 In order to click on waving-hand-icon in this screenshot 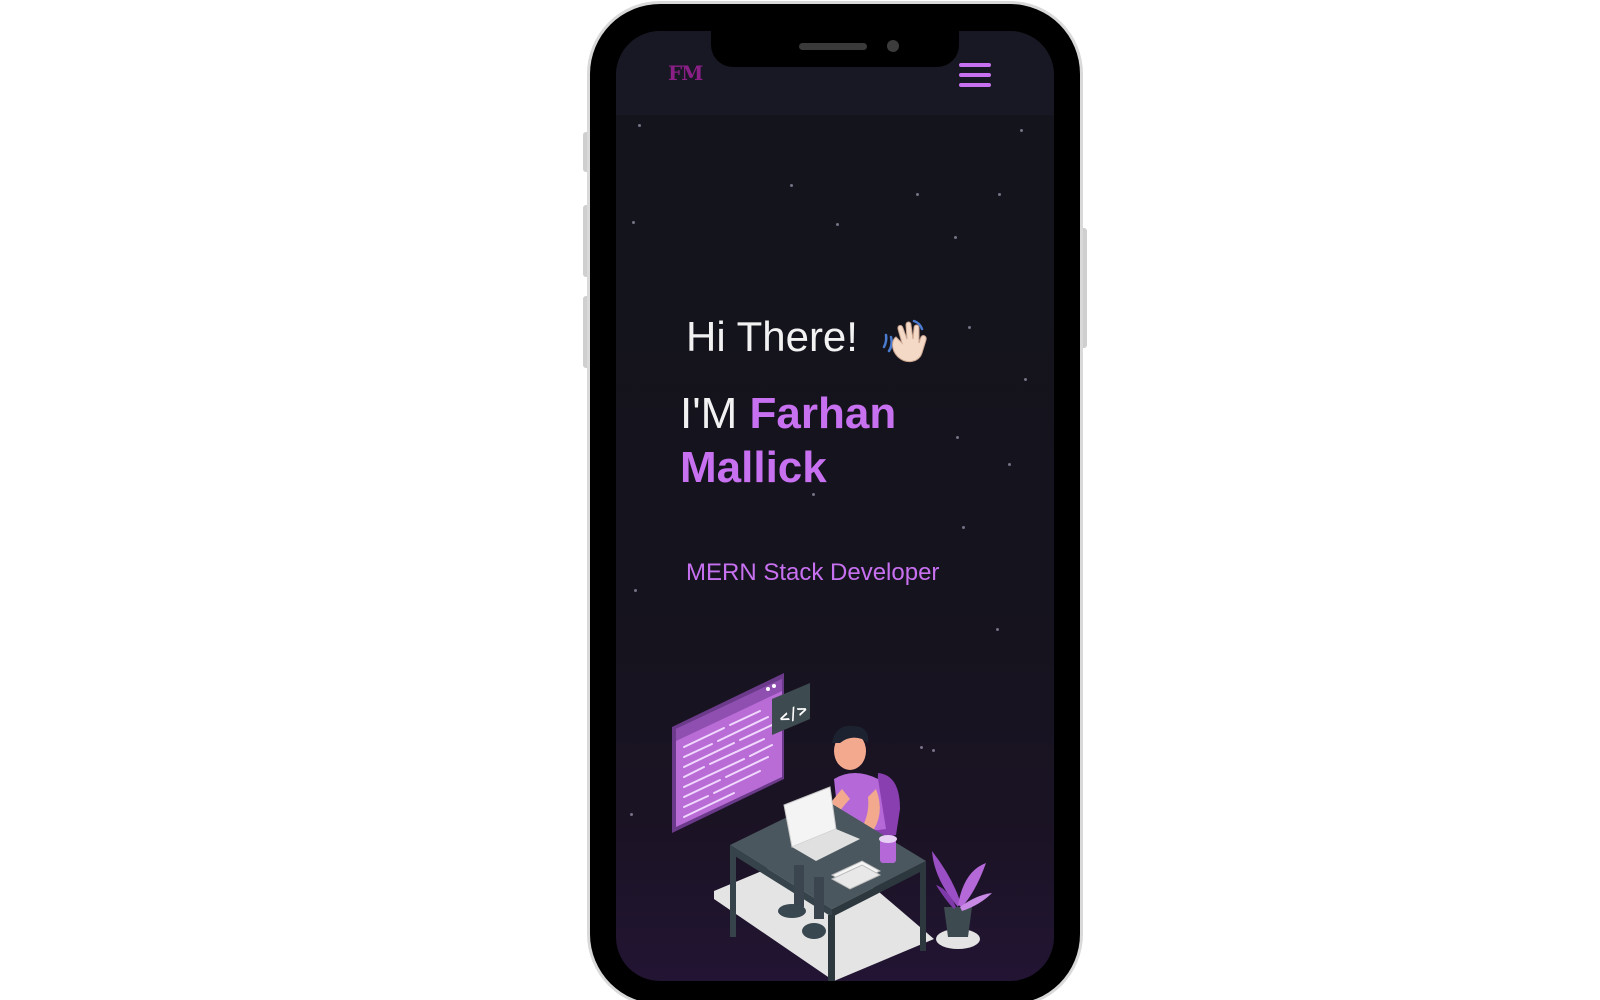, I will do `click(904, 341)`.